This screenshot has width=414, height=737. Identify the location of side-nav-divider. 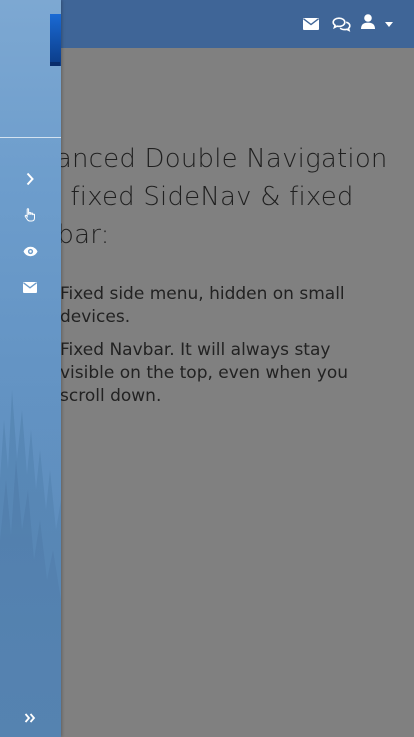
(30, 137).